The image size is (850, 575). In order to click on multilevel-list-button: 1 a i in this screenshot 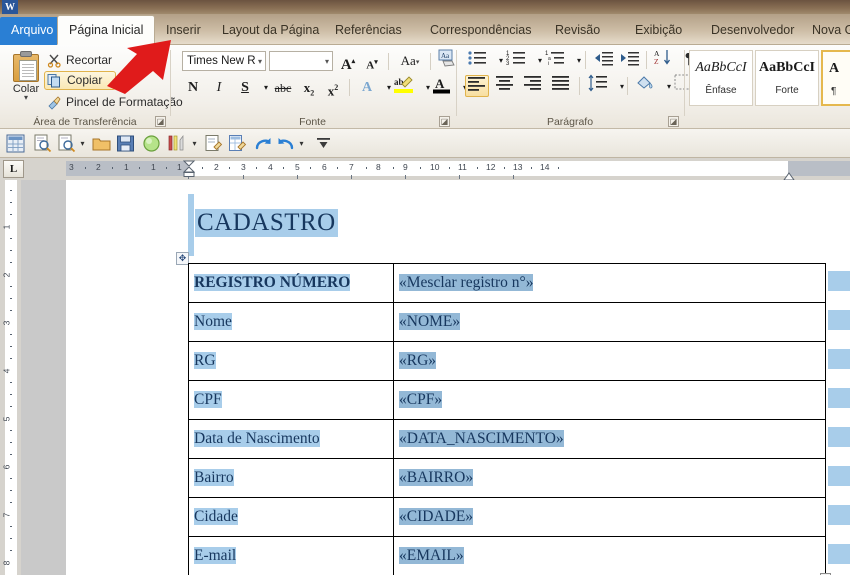, I will do `click(555, 60)`.